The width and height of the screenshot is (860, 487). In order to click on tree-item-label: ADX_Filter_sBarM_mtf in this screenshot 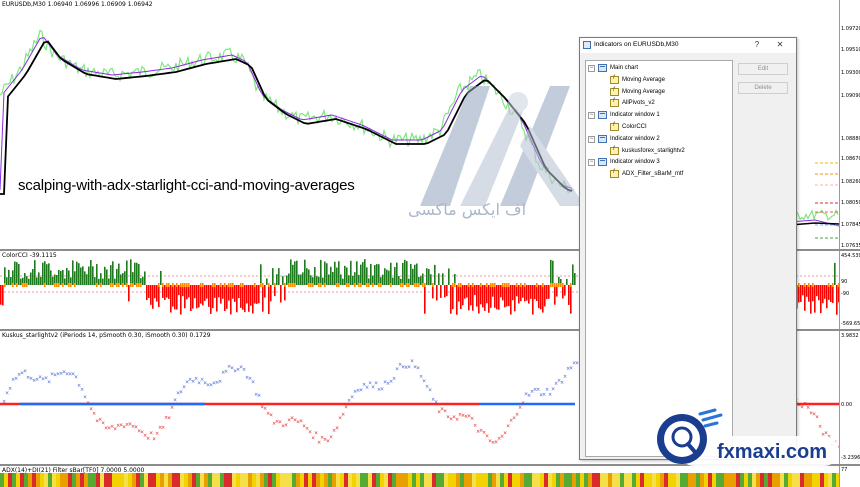, I will do `click(653, 174)`.